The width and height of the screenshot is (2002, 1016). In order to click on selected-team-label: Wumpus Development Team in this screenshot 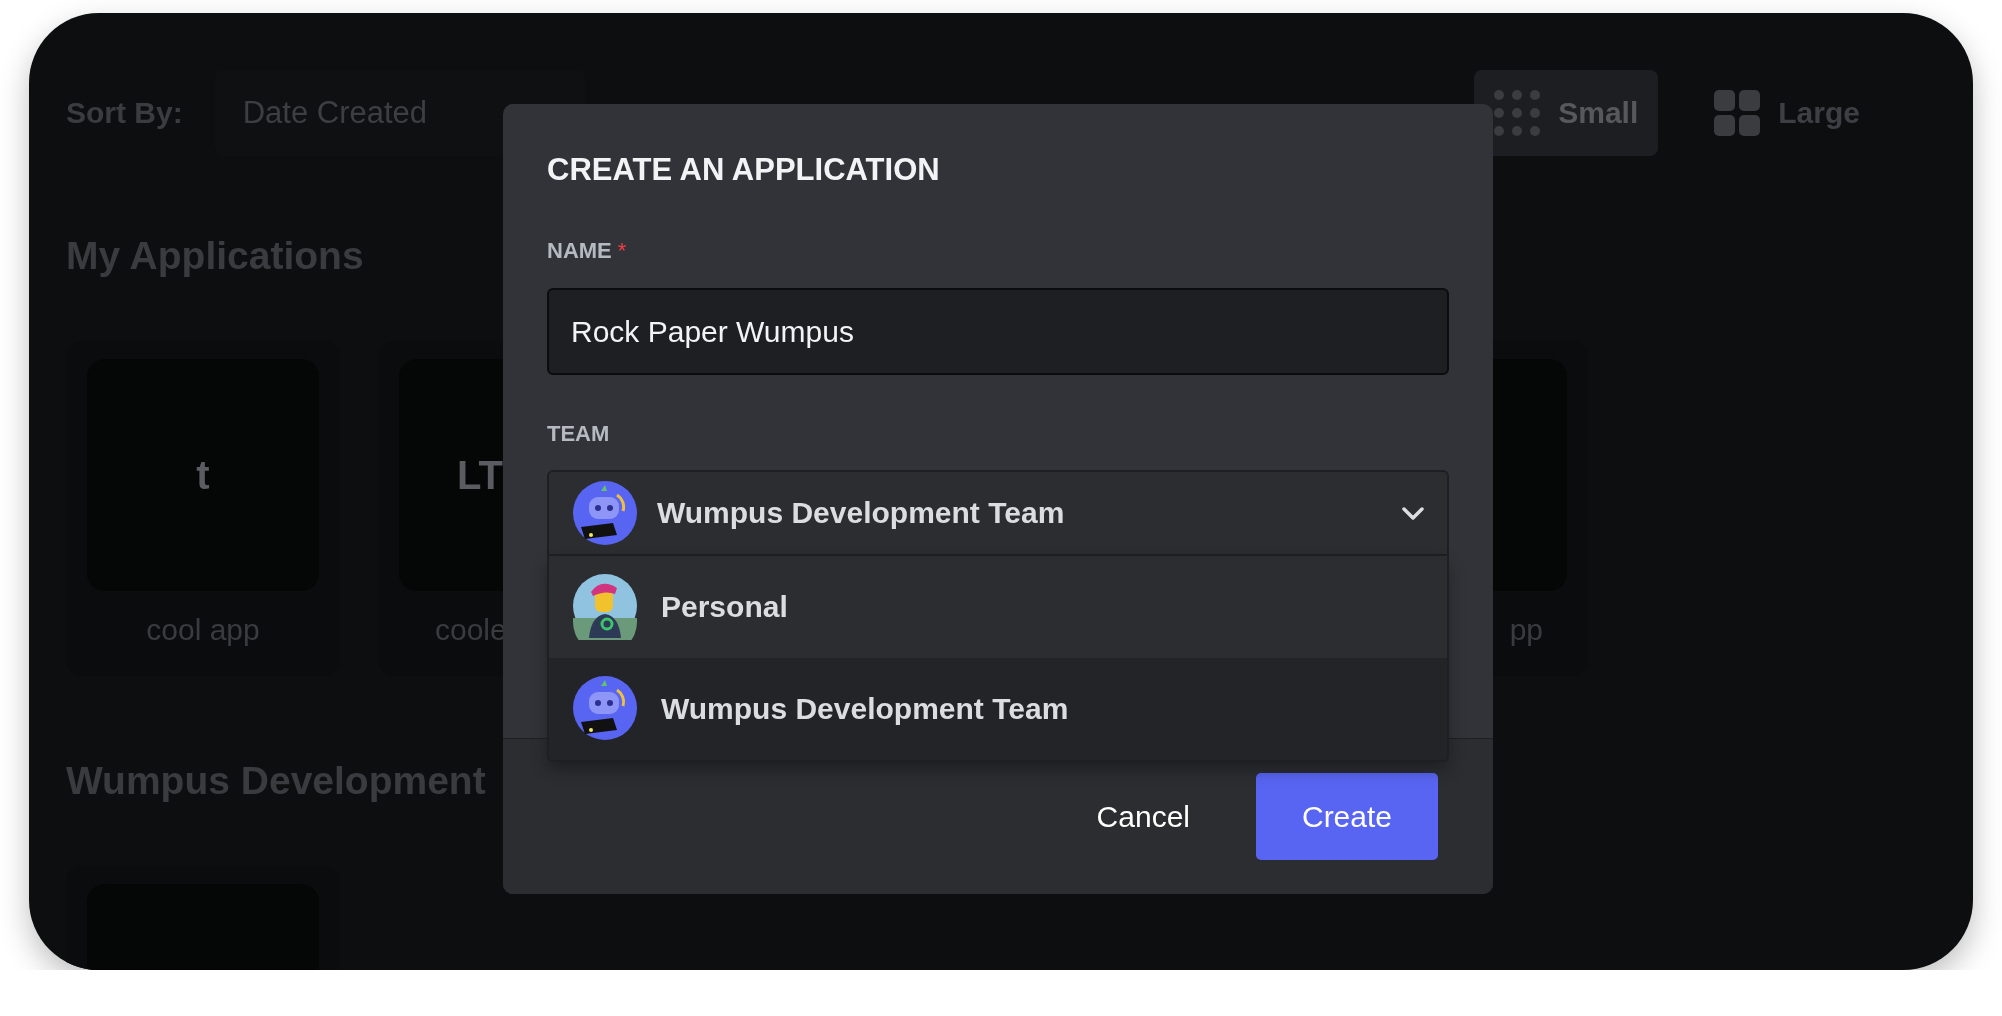, I will do `click(861, 513)`.